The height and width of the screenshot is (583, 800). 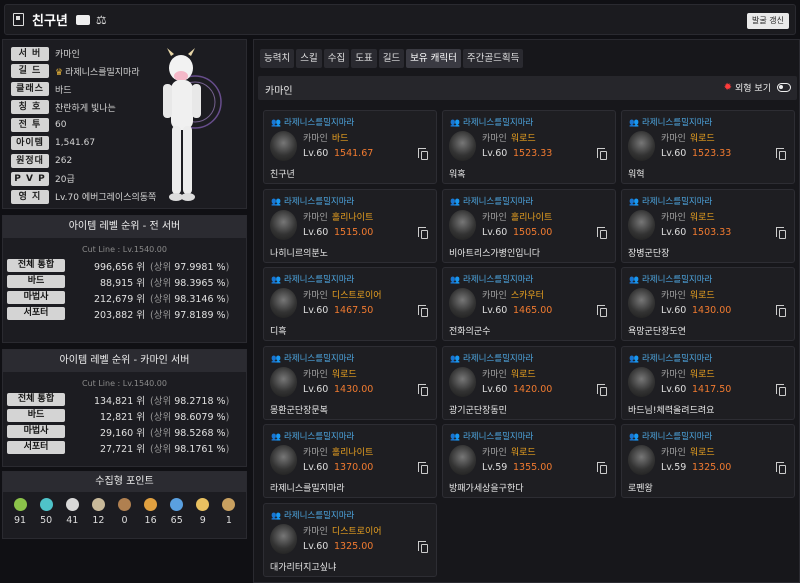 I want to click on tab-4: 도표, so click(x=364, y=58).